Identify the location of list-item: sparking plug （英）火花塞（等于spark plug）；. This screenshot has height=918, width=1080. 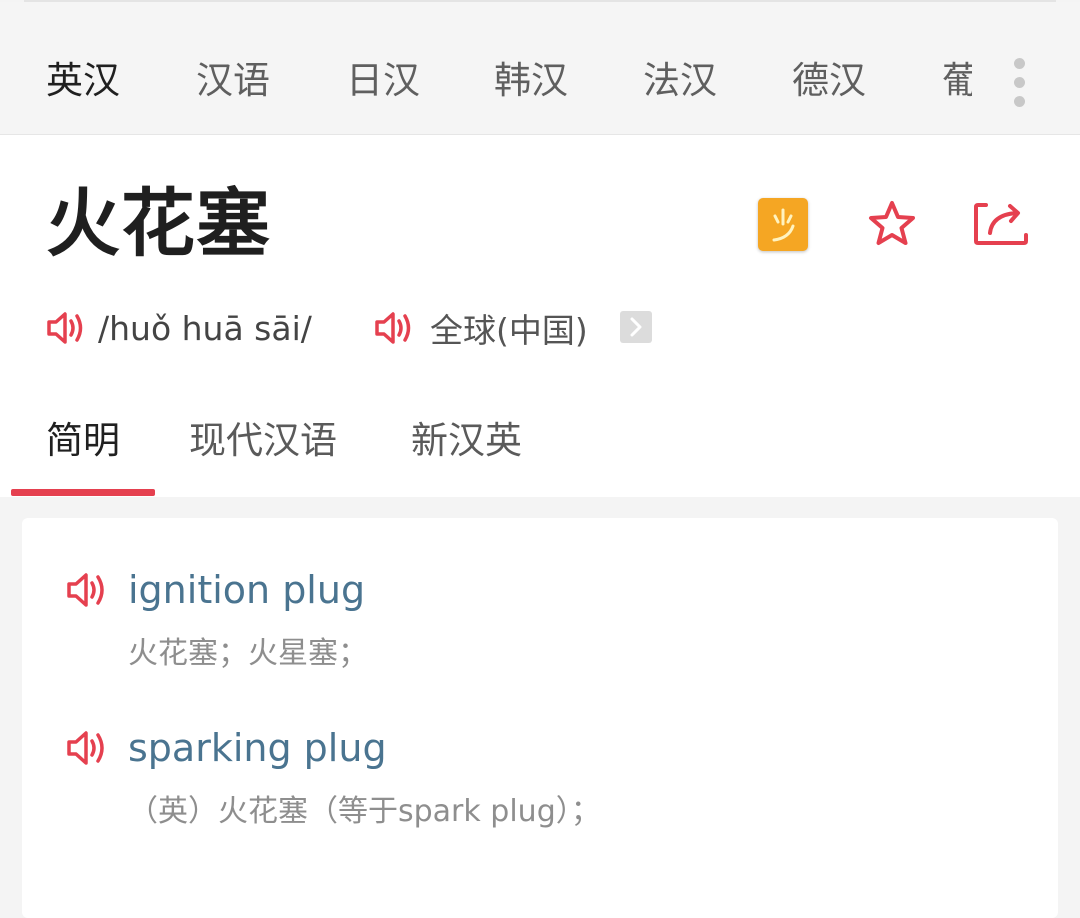
(333, 774).